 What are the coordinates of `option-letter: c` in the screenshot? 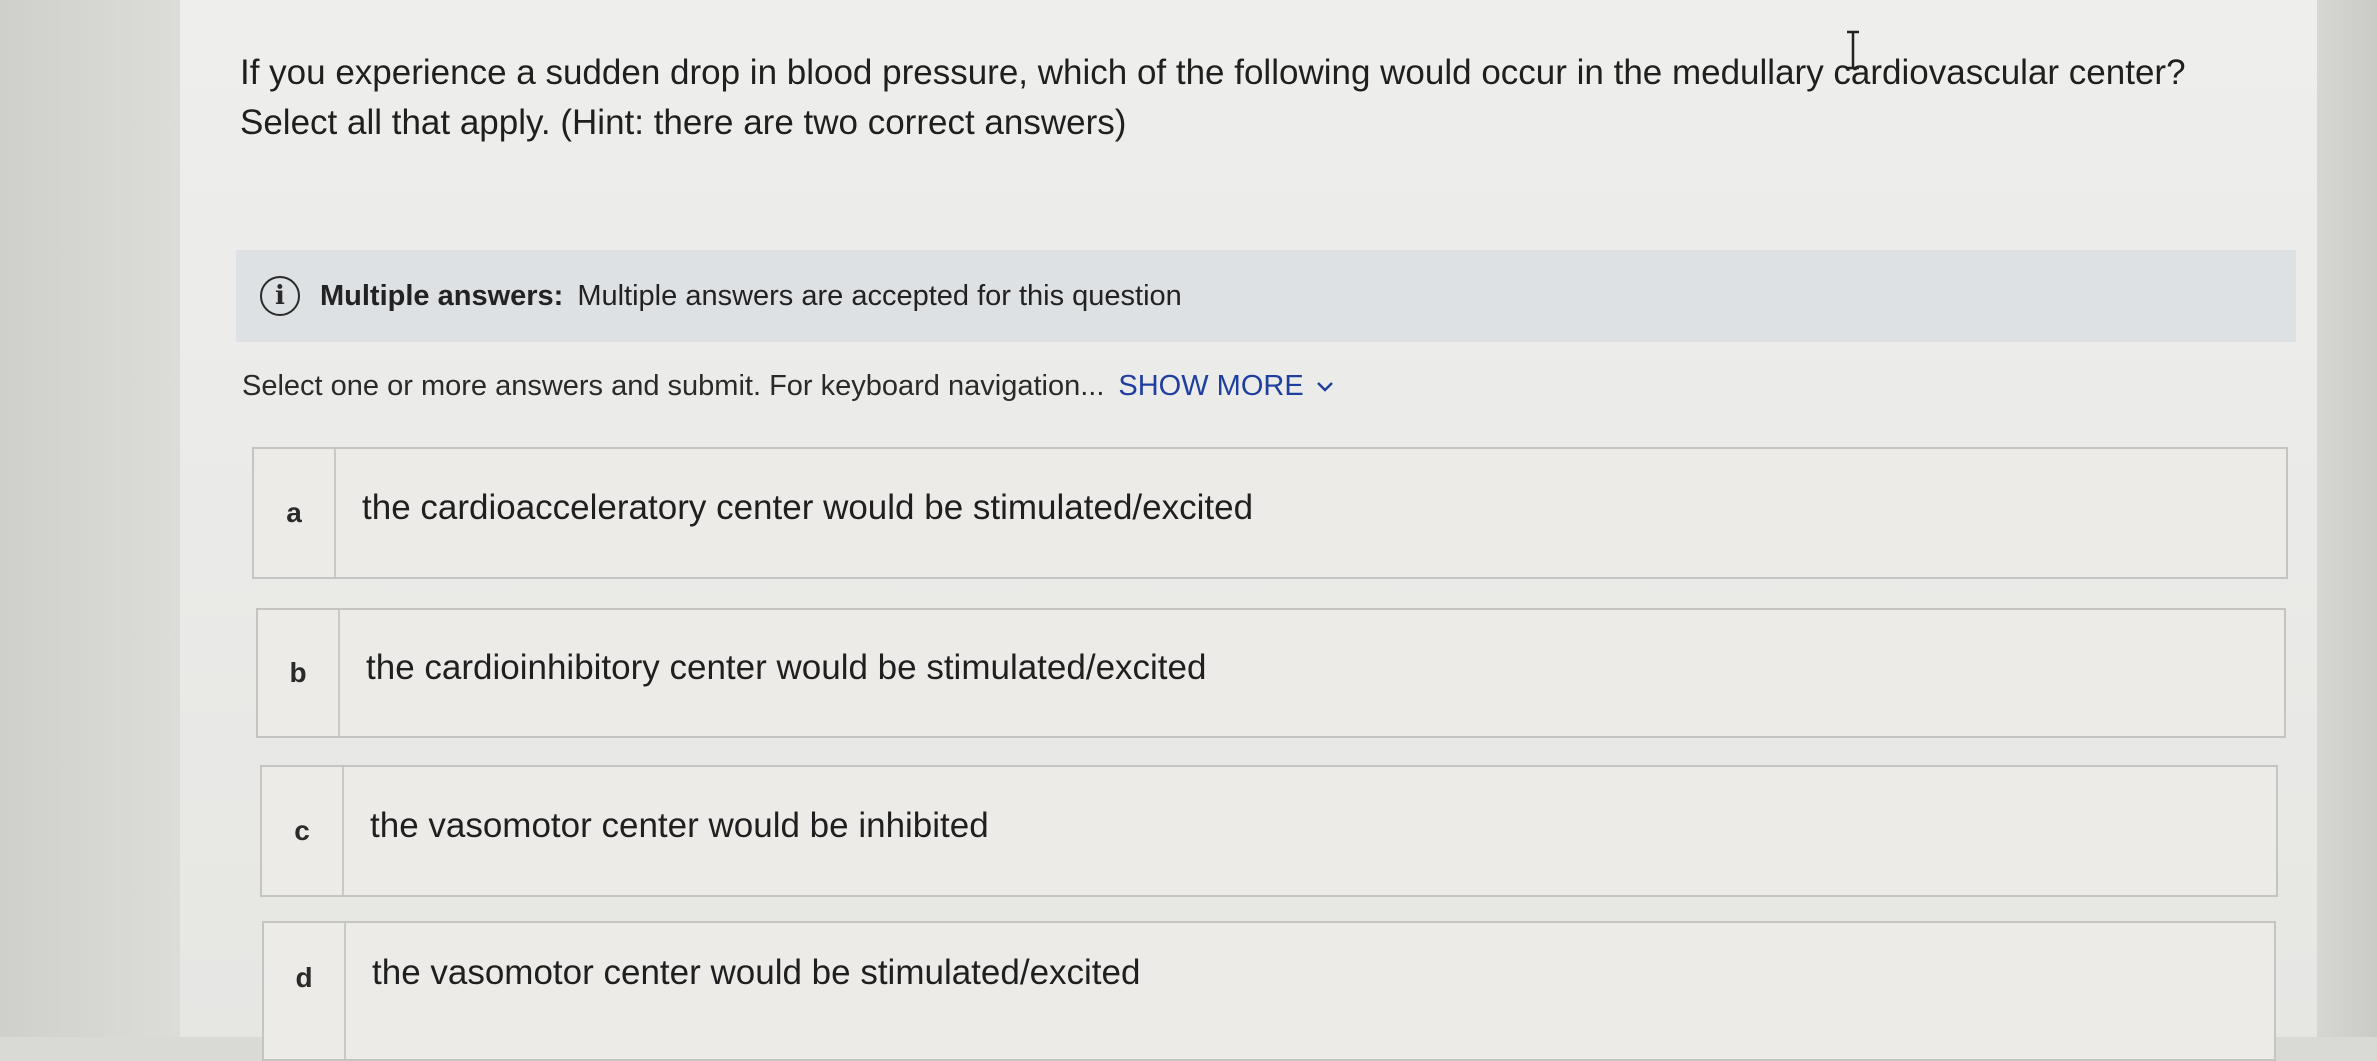 It's located at (303, 831).